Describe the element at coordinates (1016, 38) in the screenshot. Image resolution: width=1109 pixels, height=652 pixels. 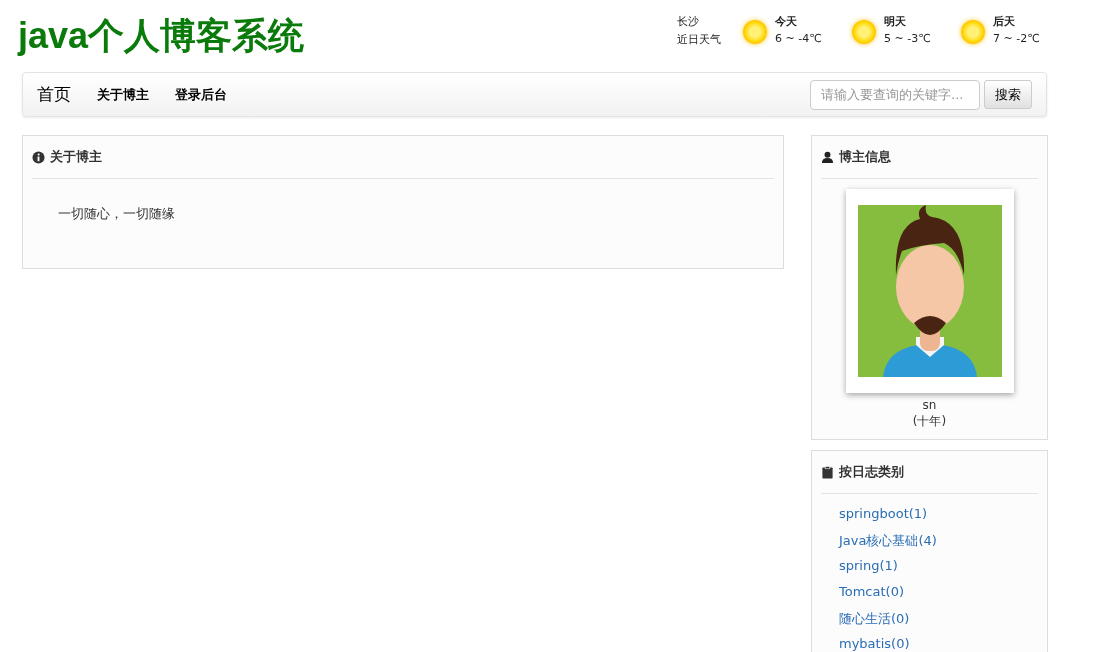
I see `temperature-range: 7 ~ -2℃` at that location.